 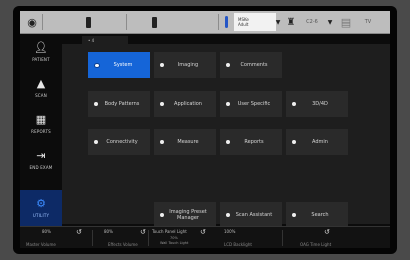 I want to click on sidebar-item-label: END EXAM, so click(x=41, y=167).